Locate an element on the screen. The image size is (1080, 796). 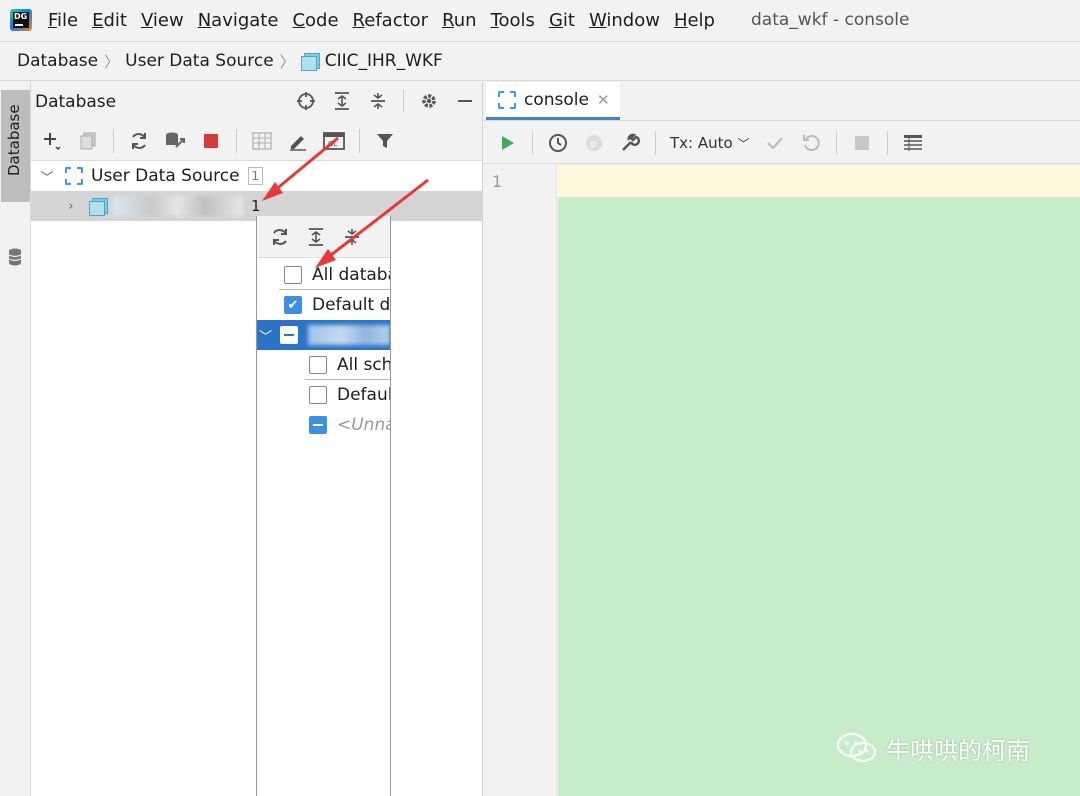
all-schemas-option: All sch is located at coordinates (347, 365).